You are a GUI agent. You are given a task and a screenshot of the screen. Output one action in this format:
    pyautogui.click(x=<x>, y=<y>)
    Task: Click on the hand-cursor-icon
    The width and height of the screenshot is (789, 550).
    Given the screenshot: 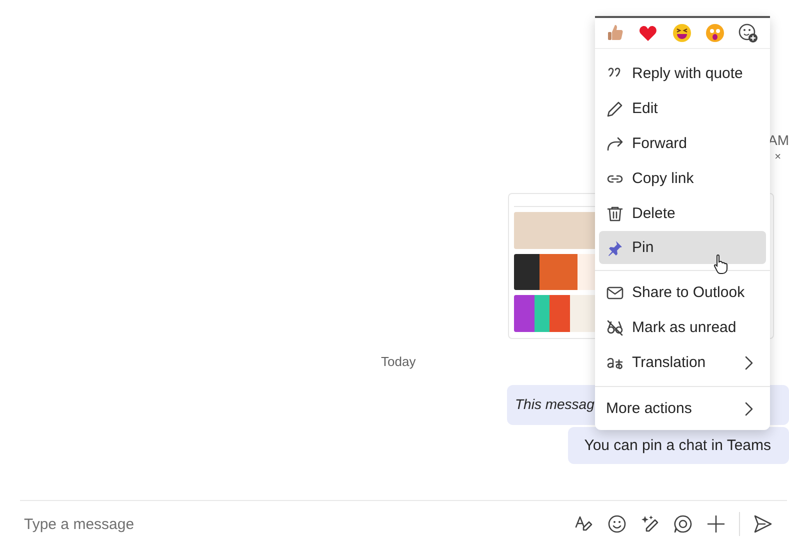 What is the action you would take?
    pyautogui.click(x=720, y=264)
    